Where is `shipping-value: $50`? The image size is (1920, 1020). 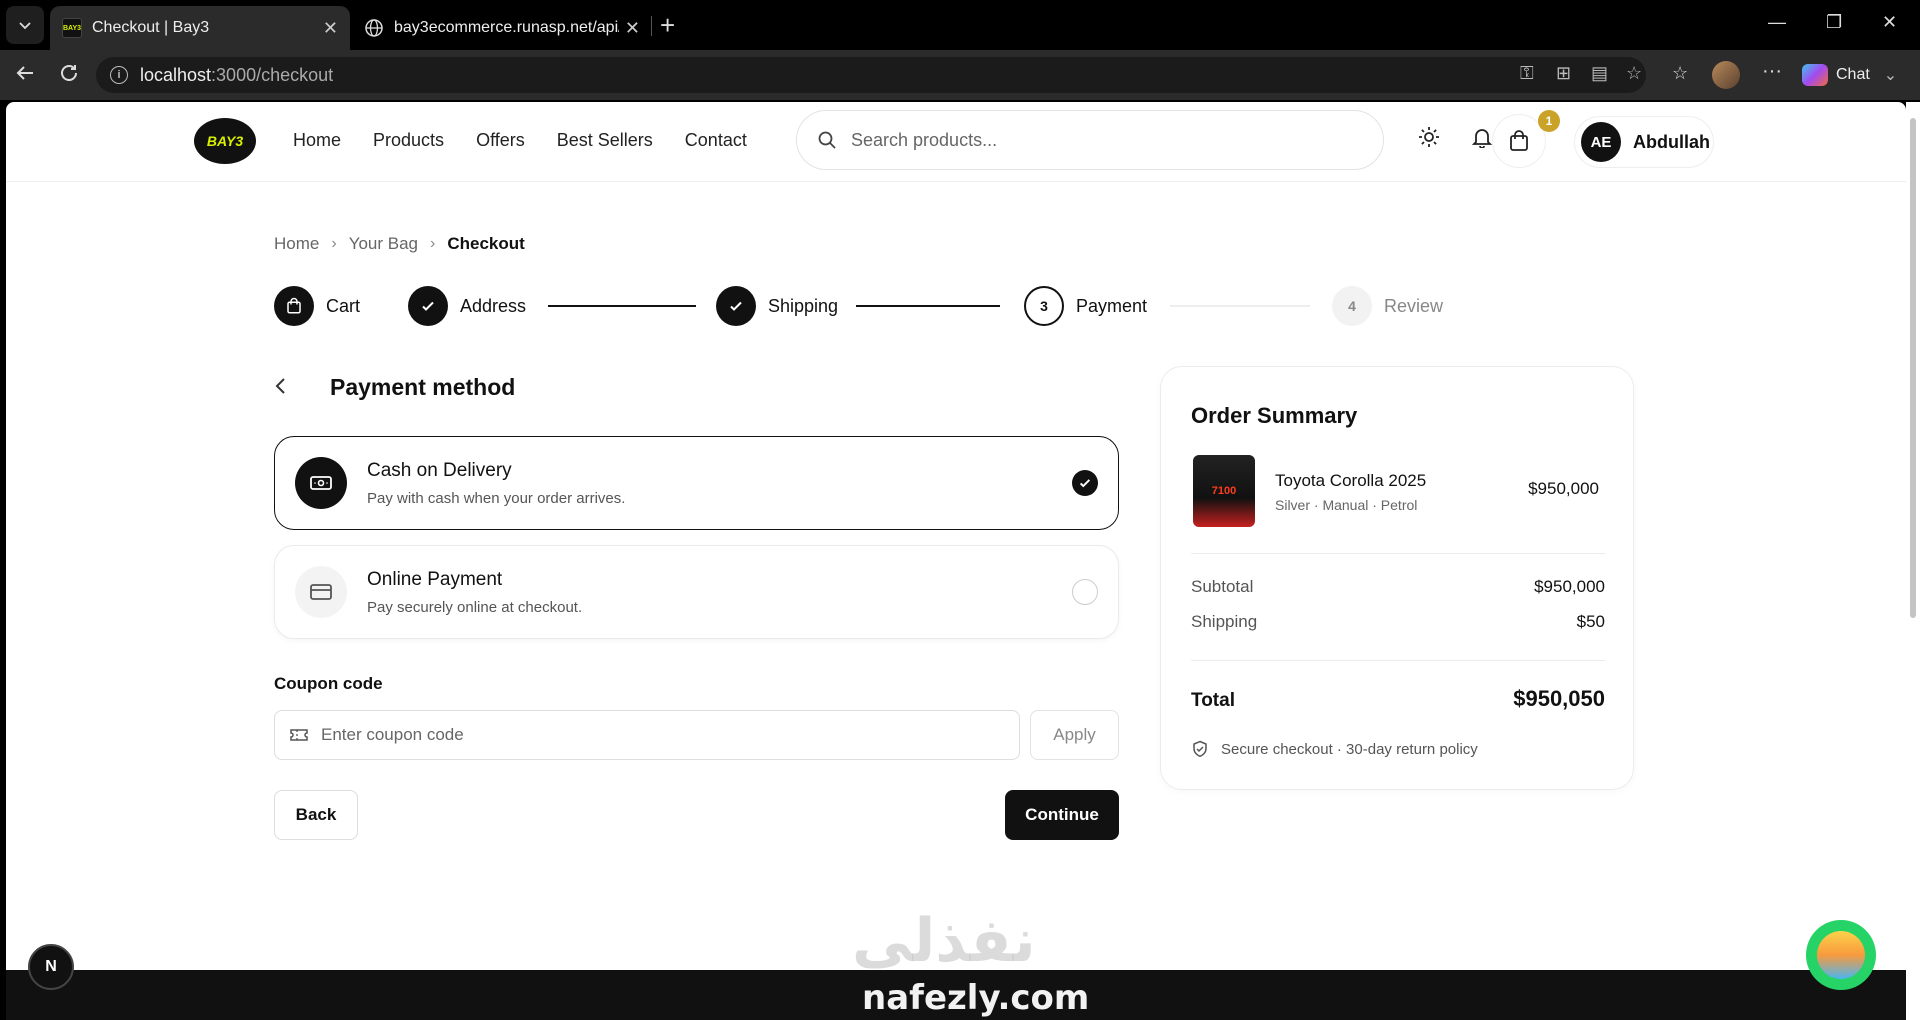
shipping-value: $50 is located at coordinates (1590, 621).